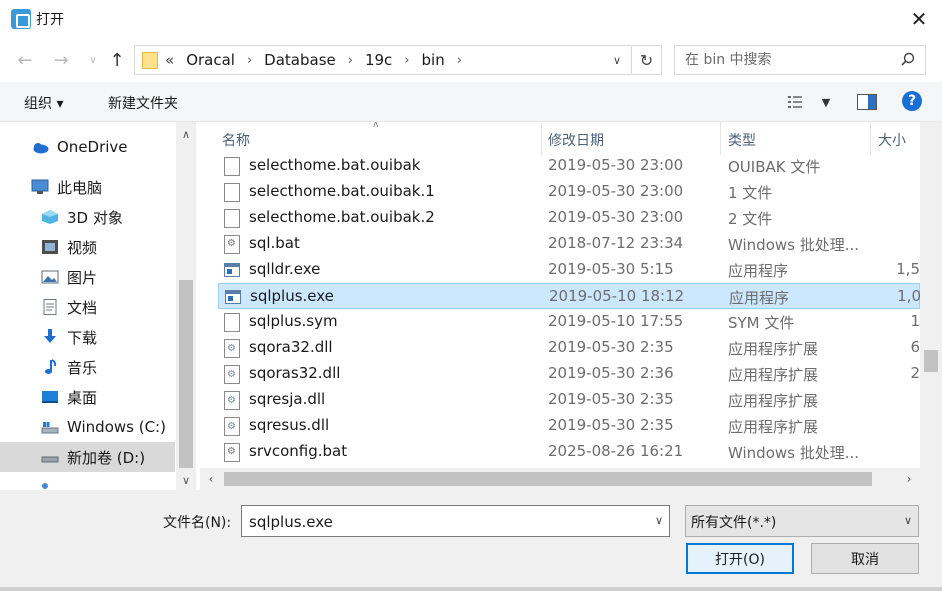 The width and height of the screenshot is (942, 591). I want to click on file-row: sqora32.dll 2019-05-30 2:35 应用程序扩展 6, so click(569, 348).